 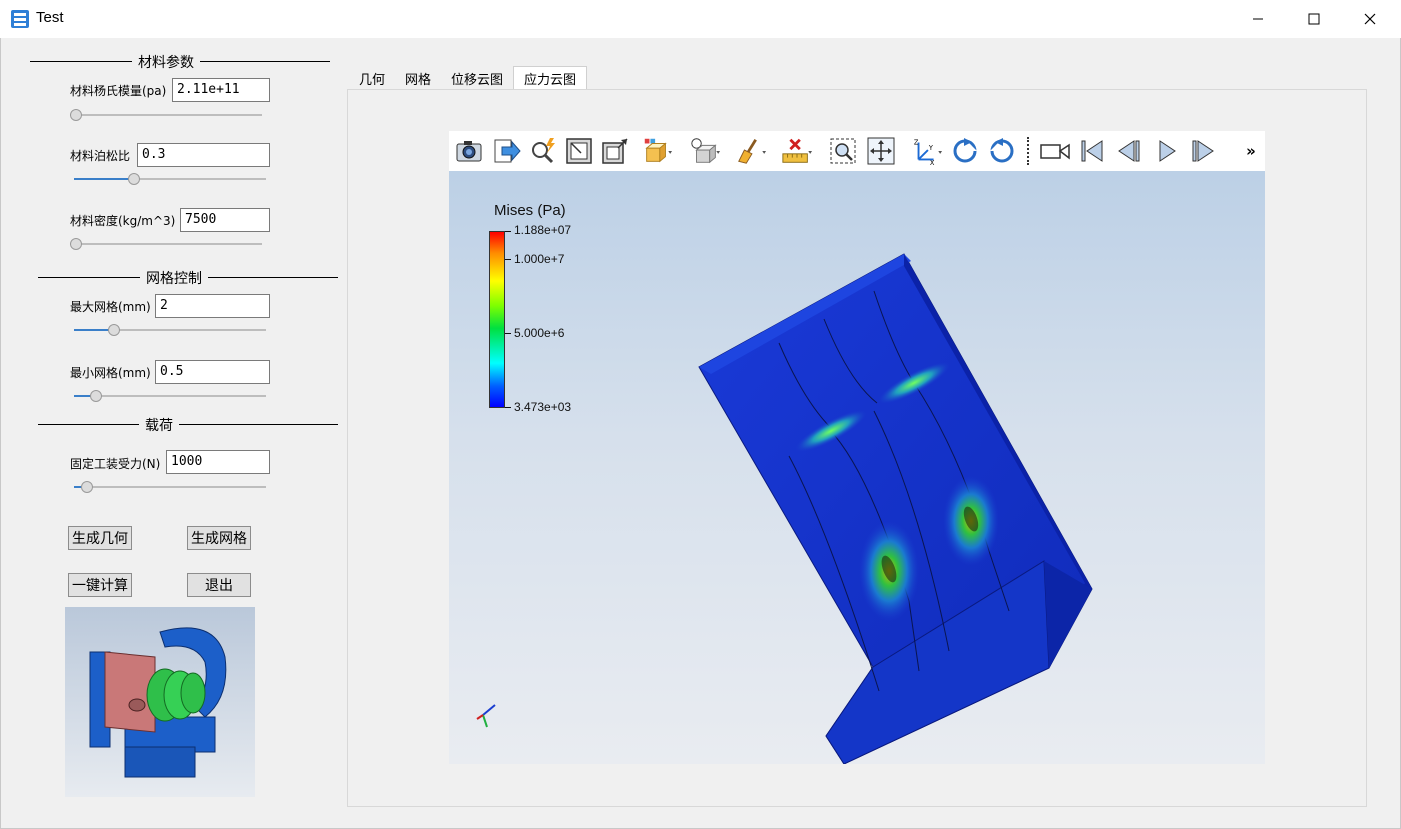 I want to click on fixture-force-label: 固定工装受力(N), so click(x=115, y=464).